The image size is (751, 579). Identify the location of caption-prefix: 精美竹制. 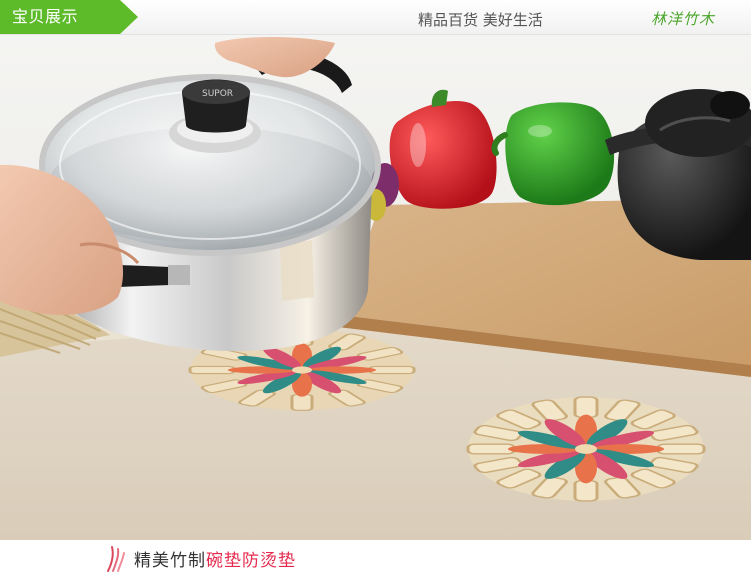
(170, 561).